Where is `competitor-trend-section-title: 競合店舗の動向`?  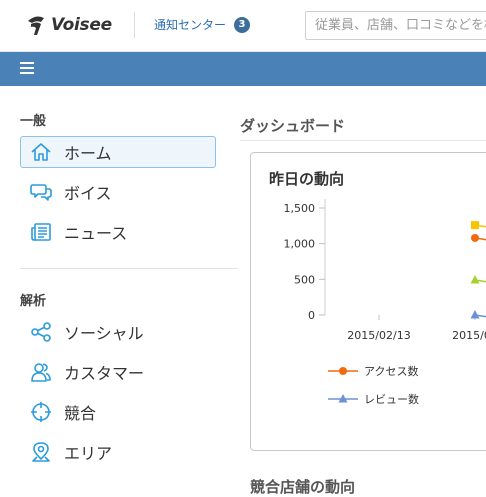
competitor-trend-section-title: 競合店舗の動向 is located at coordinates (303, 487).